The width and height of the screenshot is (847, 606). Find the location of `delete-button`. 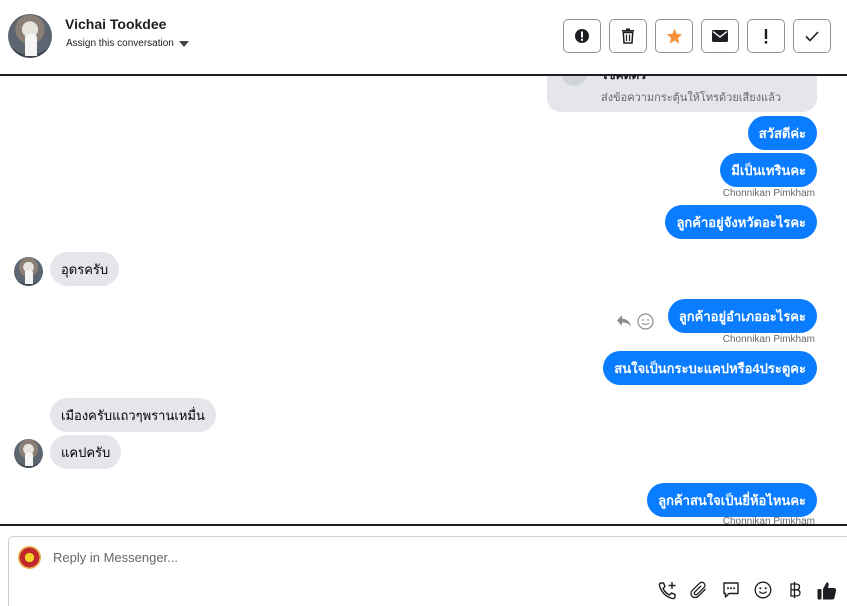

delete-button is located at coordinates (628, 36).